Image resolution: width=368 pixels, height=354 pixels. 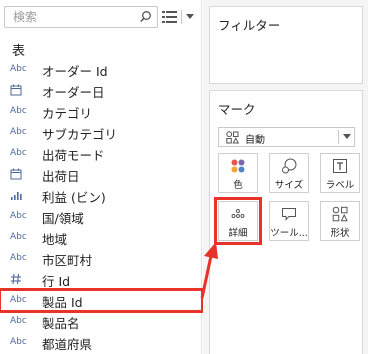 I want to click on field-item: Abc 都道府県, so click(x=101, y=342).